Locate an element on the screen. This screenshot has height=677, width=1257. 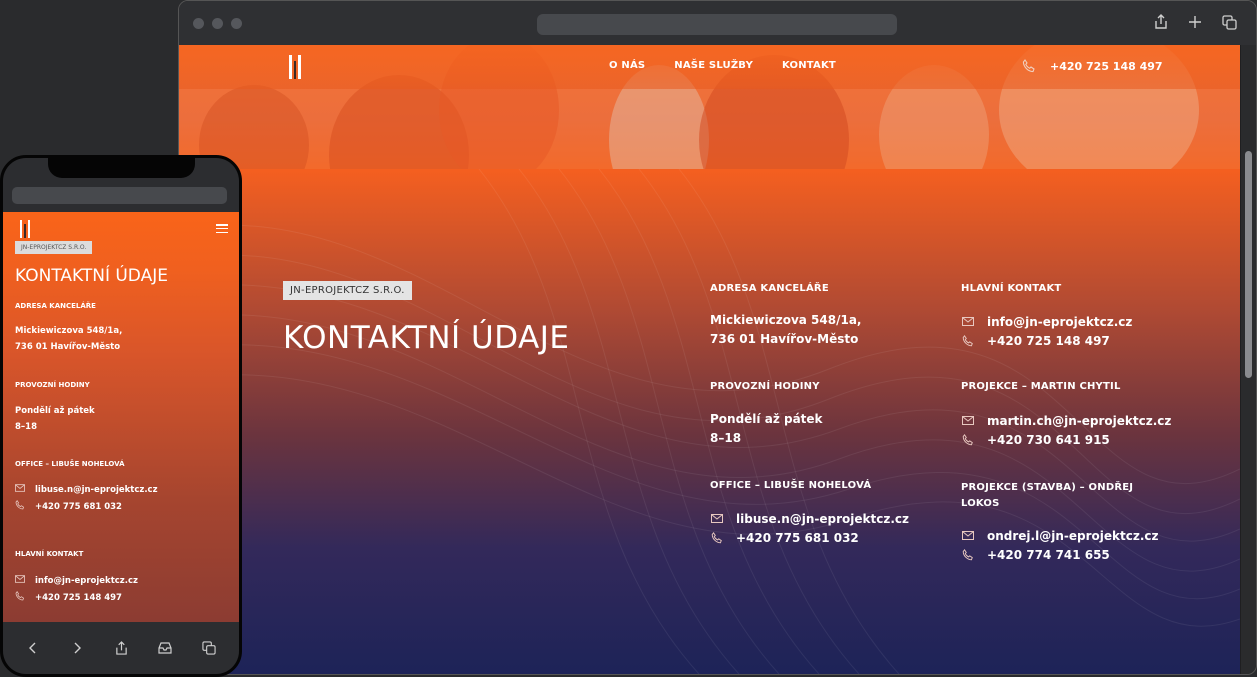
hours-line-2: 8–18 is located at coordinates (726, 438).